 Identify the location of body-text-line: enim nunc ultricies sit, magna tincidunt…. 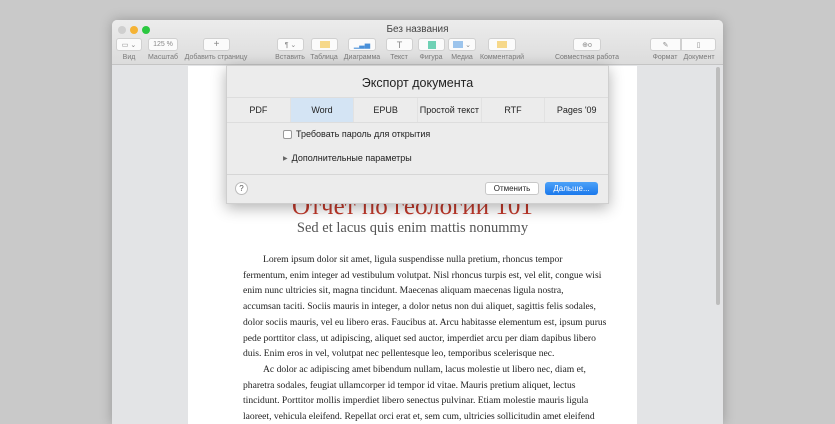
(403, 291).